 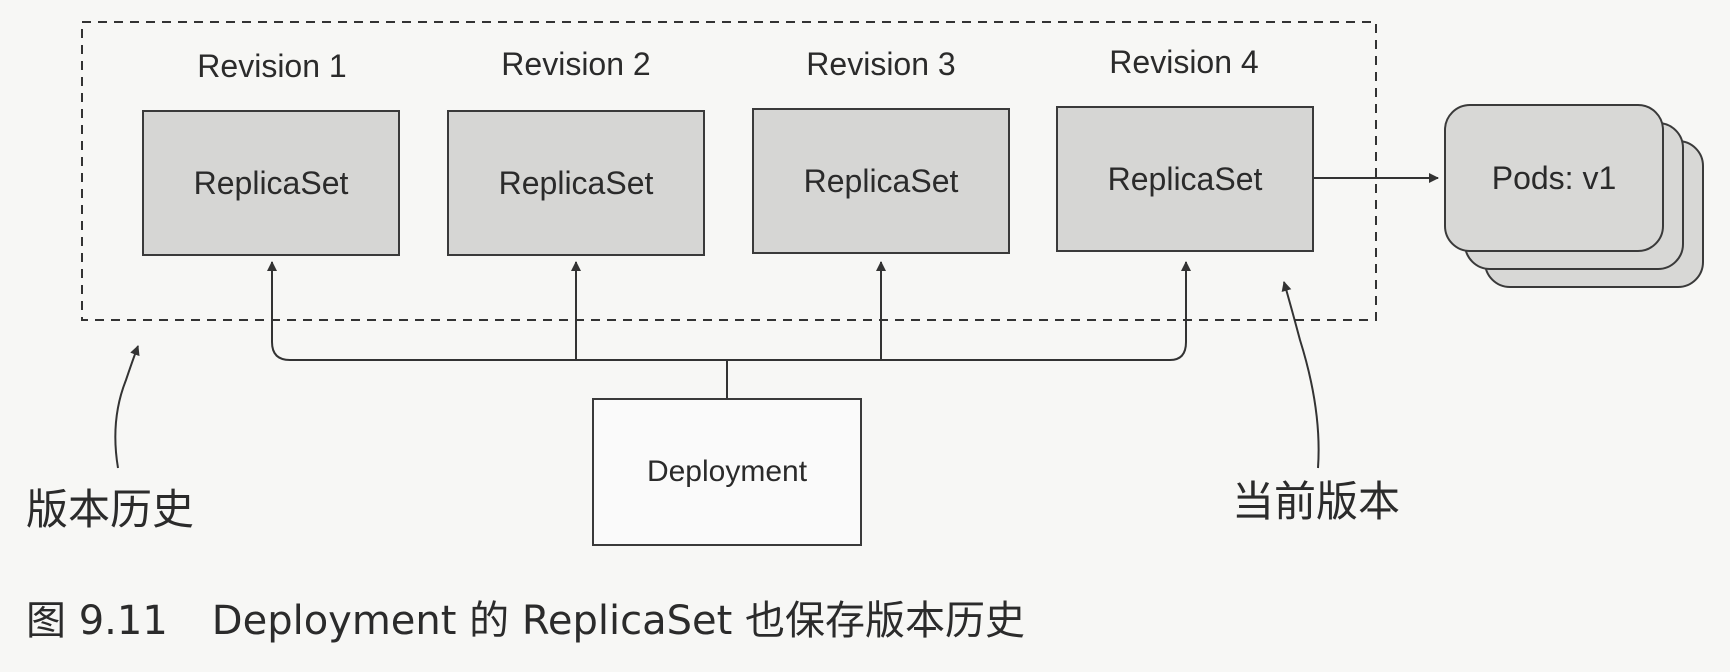 What do you see at coordinates (110, 509) in the screenshot?
I see `revision-history-label: 版本历史` at bounding box center [110, 509].